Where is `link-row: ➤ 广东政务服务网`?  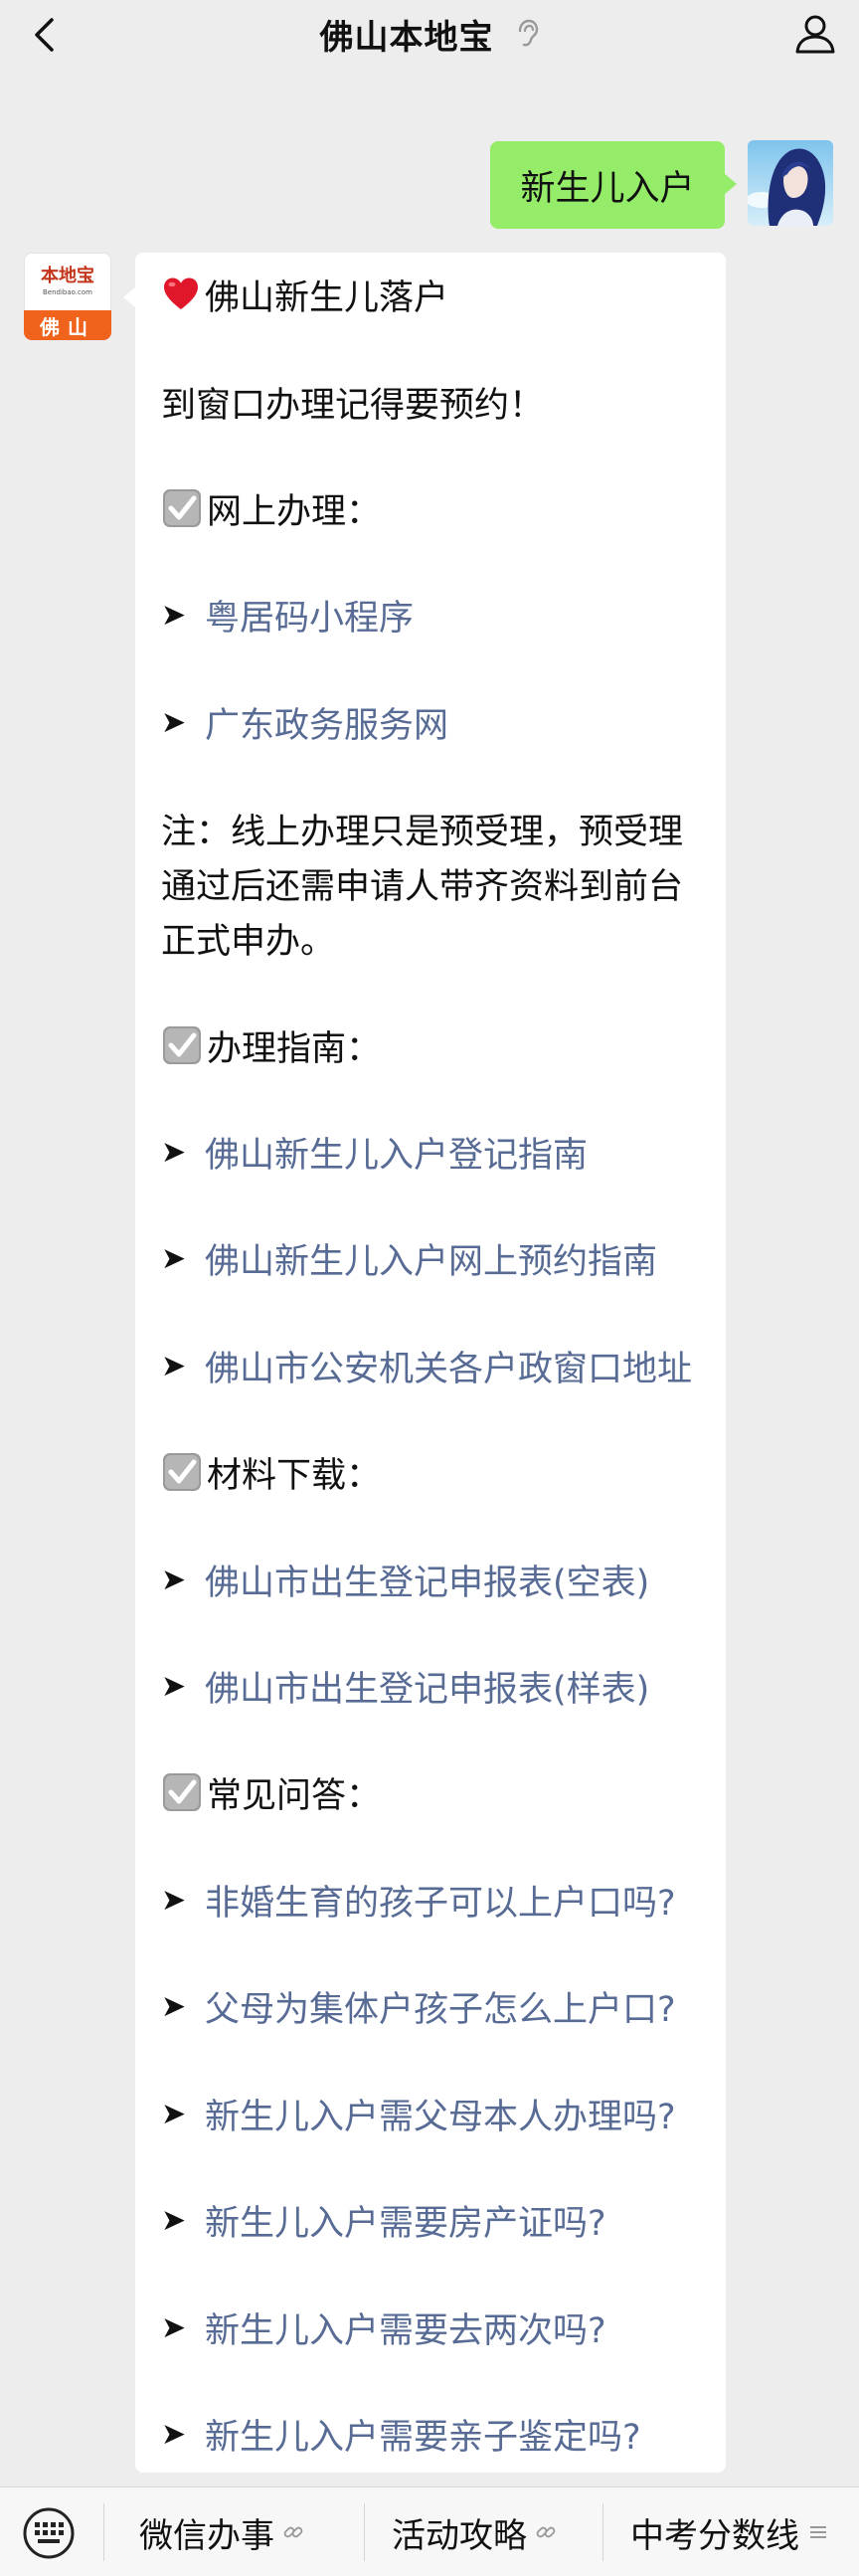 link-row: ➤ 广东政务服务网 is located at coordinates (438, 722).